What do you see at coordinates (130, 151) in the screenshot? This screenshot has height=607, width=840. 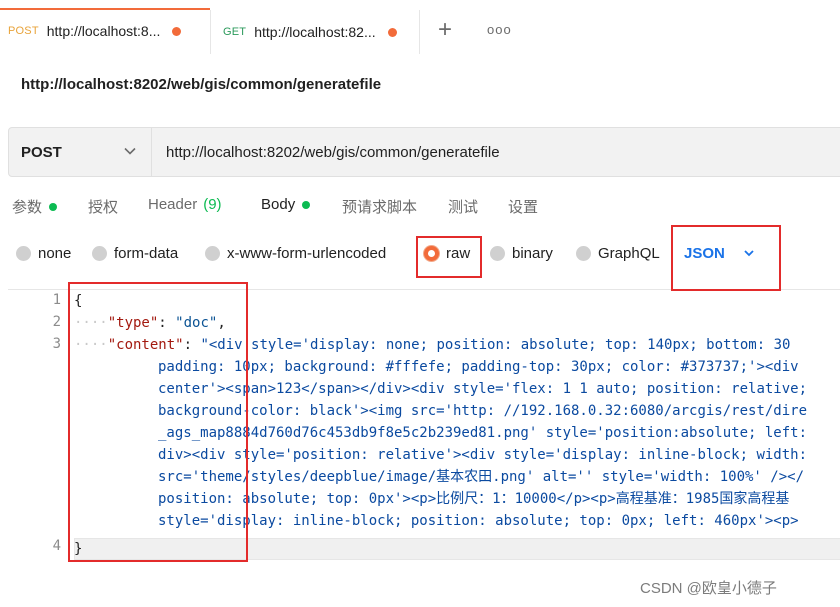 I see `chevron-down-icon` at bounding box center [130, 151].